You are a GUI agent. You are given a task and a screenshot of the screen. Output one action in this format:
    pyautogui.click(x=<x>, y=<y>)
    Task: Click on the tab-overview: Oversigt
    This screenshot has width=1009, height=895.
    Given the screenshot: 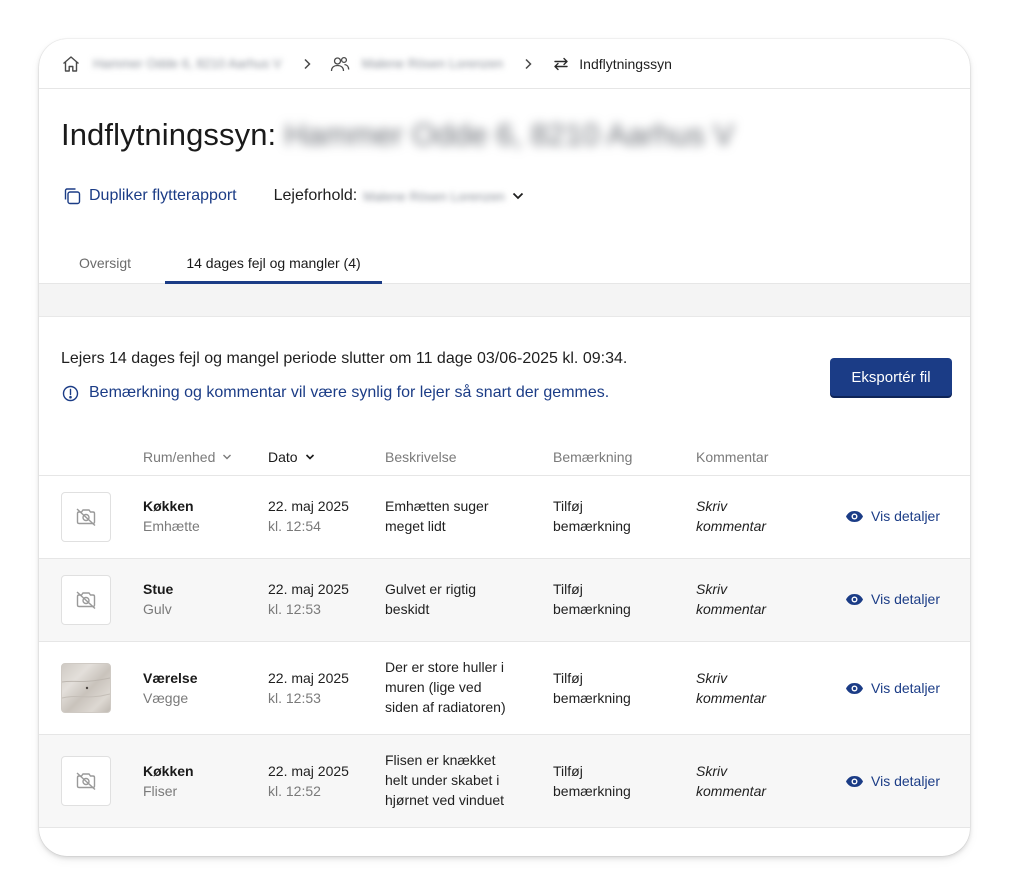 What is the action you would take?
    pyautogui.click(x=105, y=265)
    